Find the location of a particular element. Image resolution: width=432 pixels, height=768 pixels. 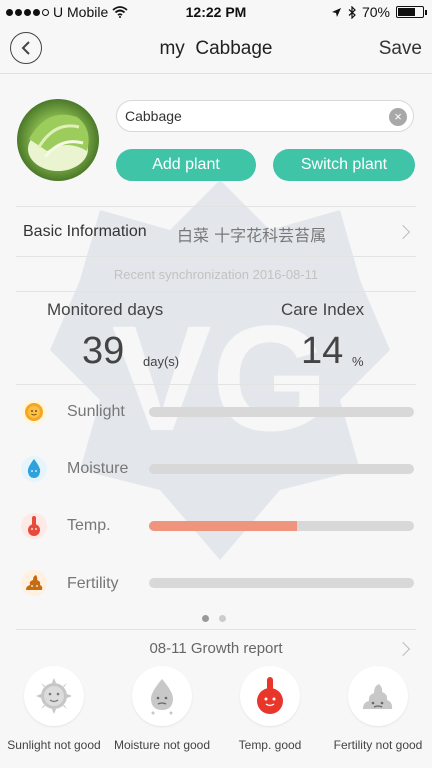

save-button: Save is located at coordinates (400, 49).